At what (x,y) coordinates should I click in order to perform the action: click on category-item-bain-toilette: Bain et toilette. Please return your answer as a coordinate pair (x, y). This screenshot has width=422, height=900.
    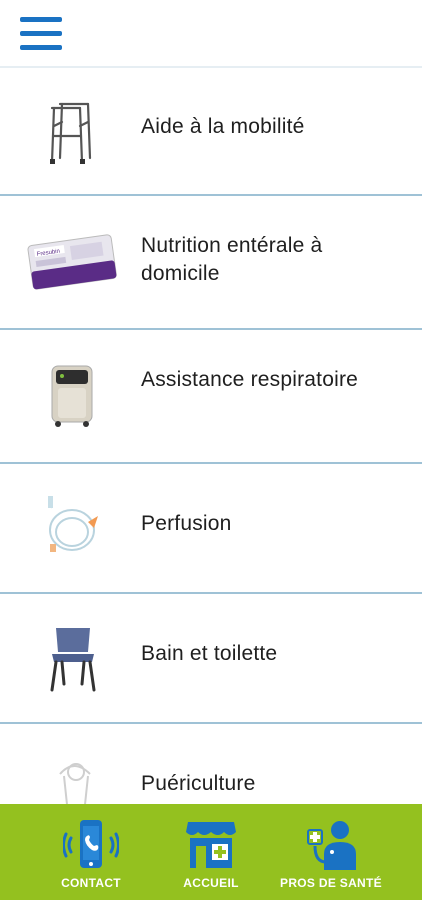
    Looking at the image, I should click on (211, 659).